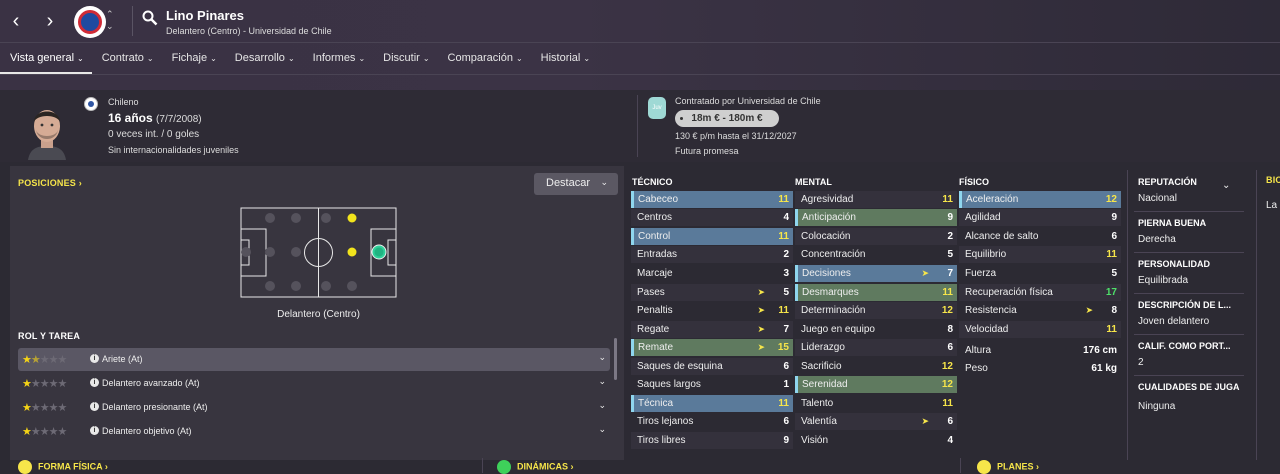 This screenshot has width=1280, height=474. Describe the element at coordinates (1040, 217) in the screenshot. I see `attr-agilidad: Agilidad 9` at that location.